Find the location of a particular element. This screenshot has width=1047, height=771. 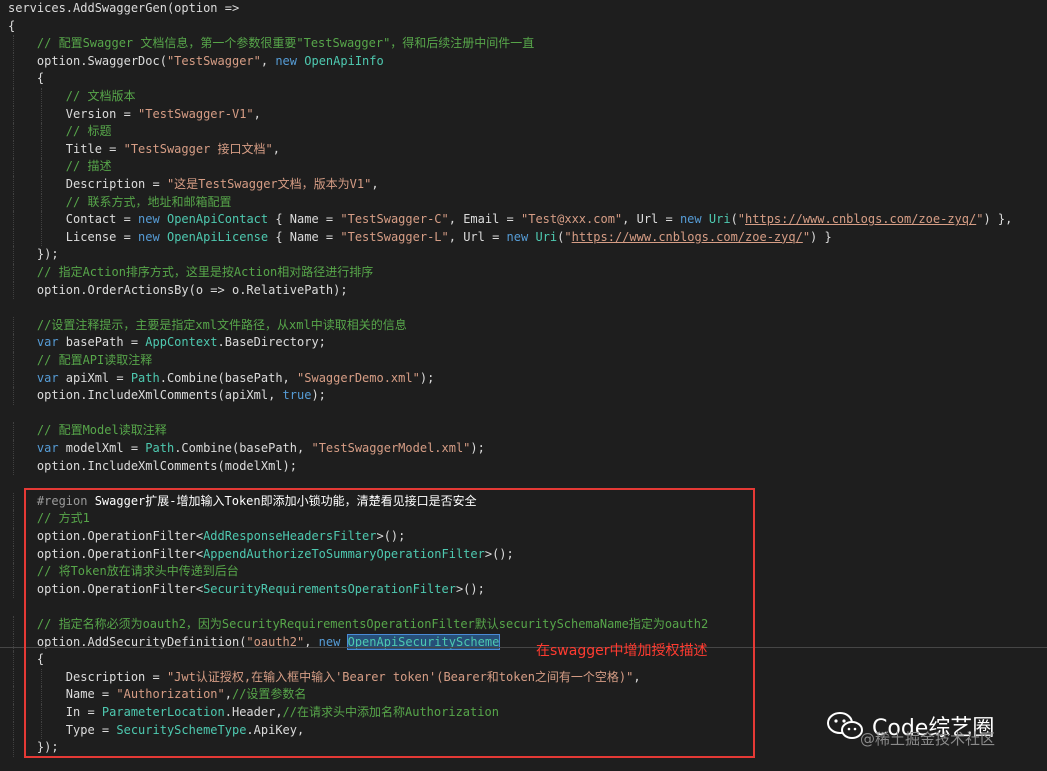

code-token: Contact = is located at coordinates (73, 219).